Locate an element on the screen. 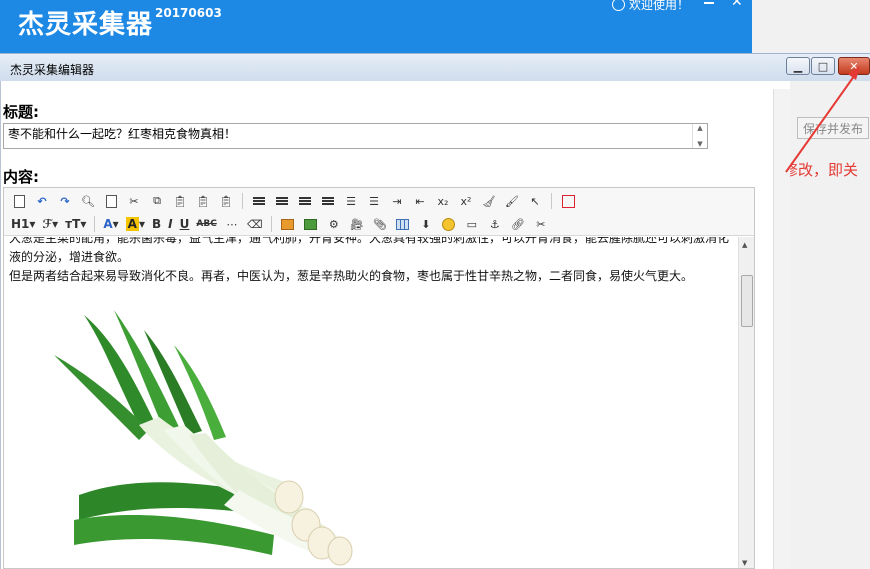 This screenshot has width=870, height=569. ordered-list-icon: ☰ is located at coordinates (351, 201).